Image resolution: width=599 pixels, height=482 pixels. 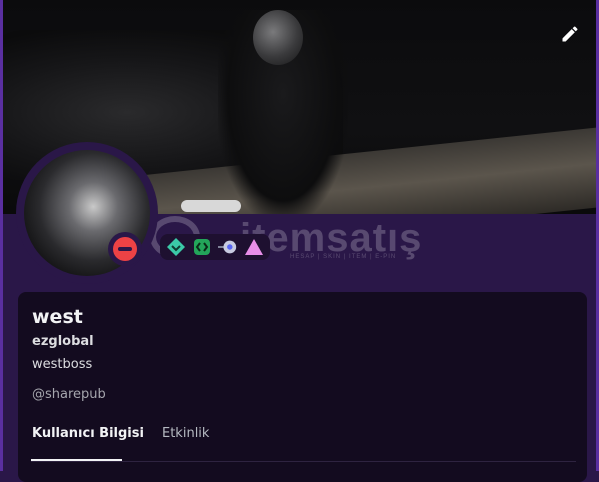 What do you see at coordinates (202, 247) in the screenshot?
I see `active-developer-icon` at bounding box center [202, 247].